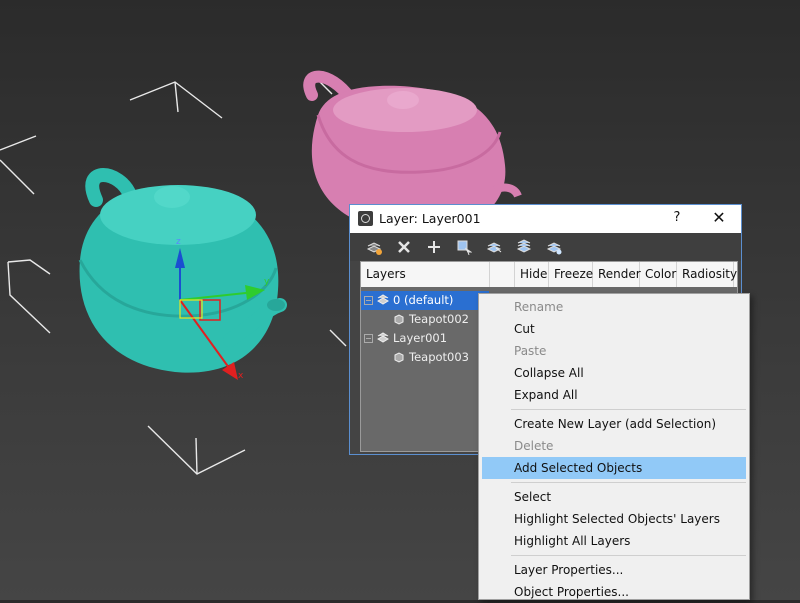  Describe the element at coordinates (614, 497) in the screenshot. I see `menu-item-select: Select` at that location.